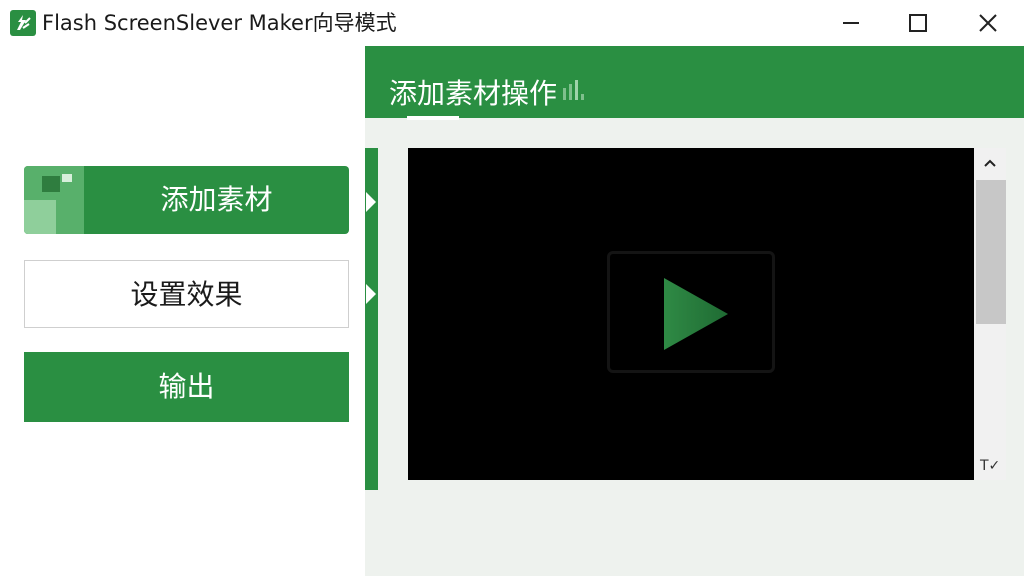  I want to click on play-icon, so click(696, 314).